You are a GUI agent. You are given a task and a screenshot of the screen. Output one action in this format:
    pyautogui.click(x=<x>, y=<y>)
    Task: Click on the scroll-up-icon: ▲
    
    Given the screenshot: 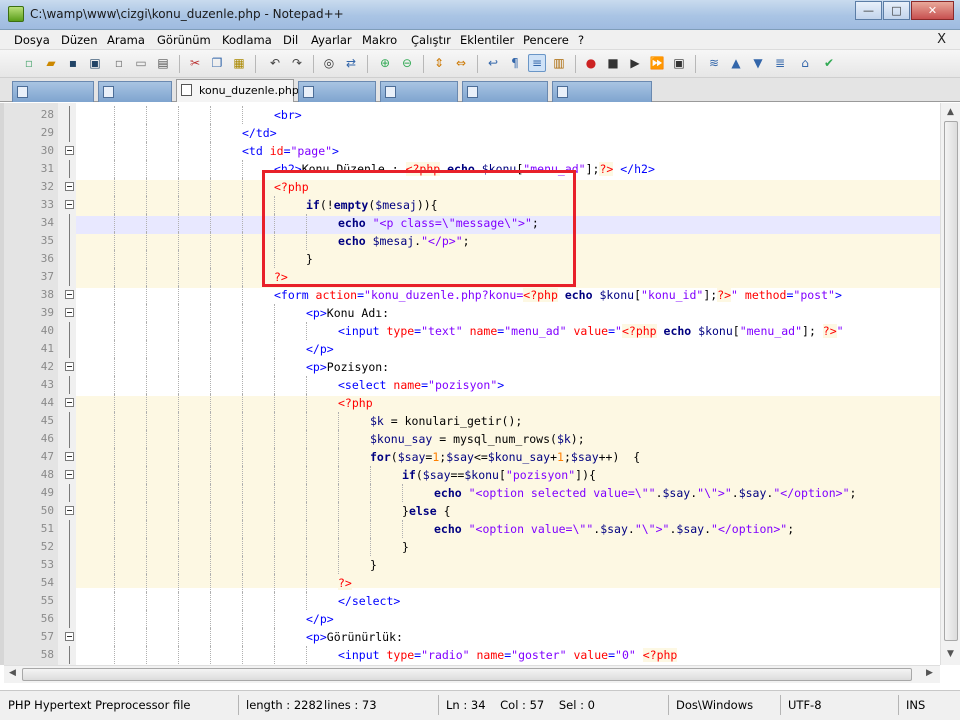 What is the action you would take?
    pyautogui.click(x=950, y=112)
    